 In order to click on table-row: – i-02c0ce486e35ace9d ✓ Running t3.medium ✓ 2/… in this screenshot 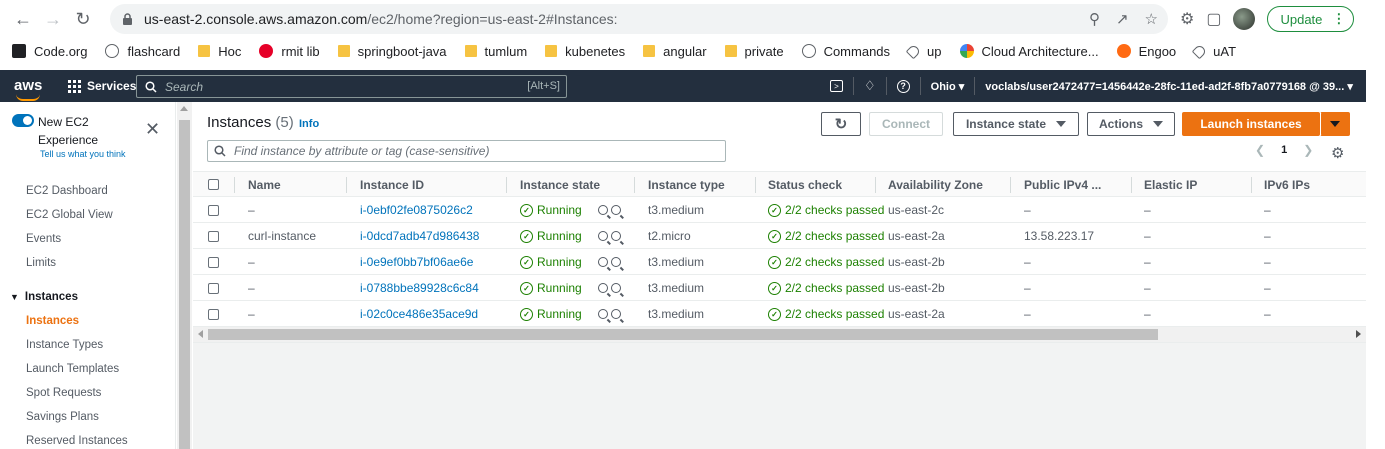, I will do `click(779, 314)`.